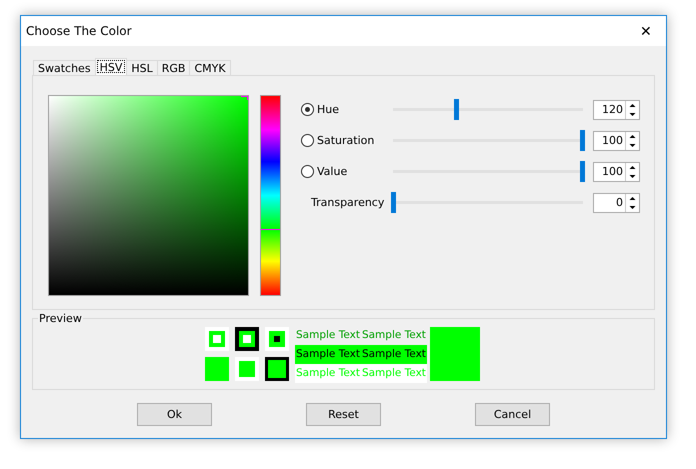  Describe the element at coordinates (346, 109) in the screenshot. I see `radio-option: Hue` at that location.